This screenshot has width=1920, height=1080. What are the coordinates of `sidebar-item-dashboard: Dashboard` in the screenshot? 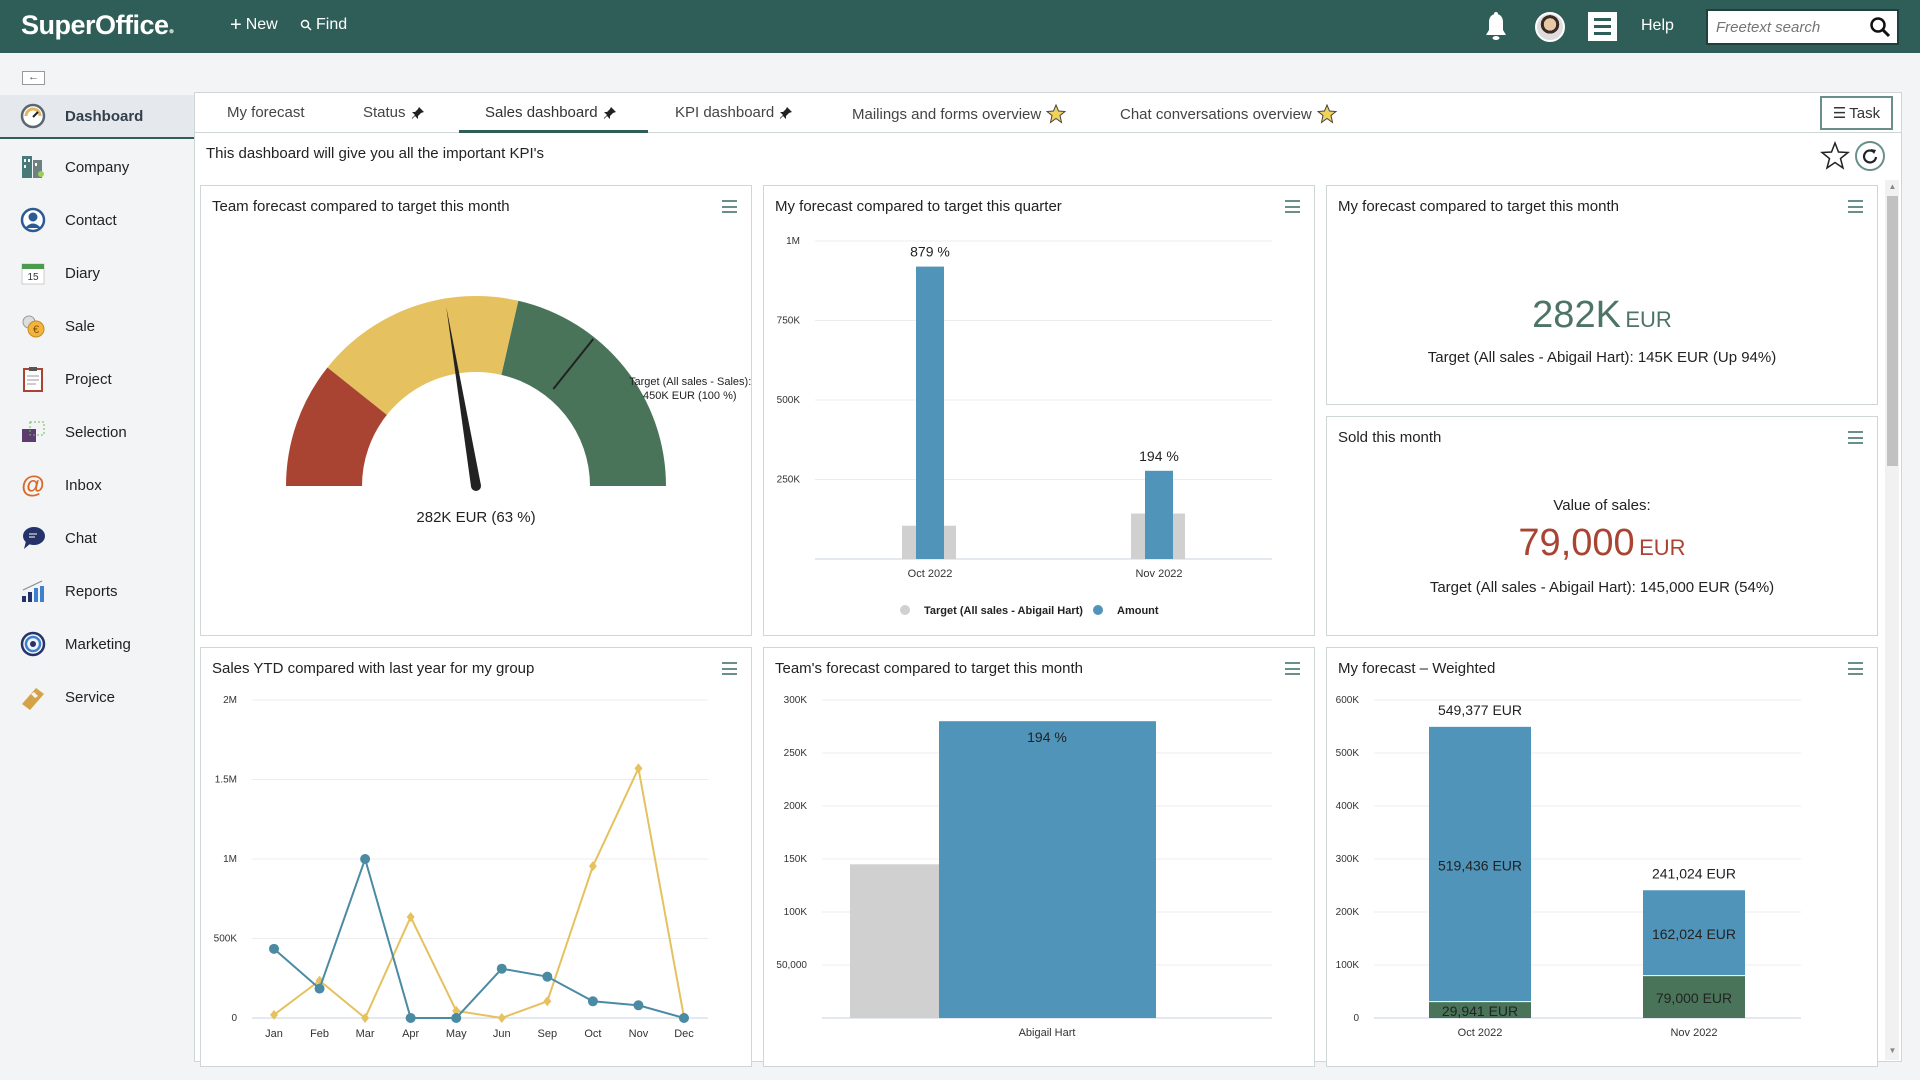 It's located at (97, 117).